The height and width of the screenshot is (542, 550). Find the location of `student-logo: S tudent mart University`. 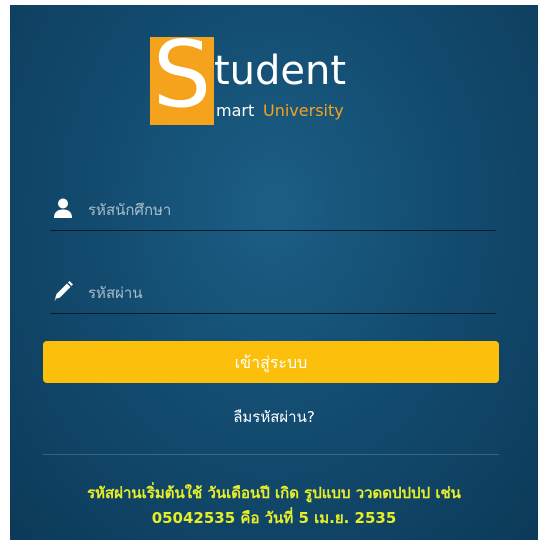

student-logo: S tudent mart University is located at coordinates (273, 75).